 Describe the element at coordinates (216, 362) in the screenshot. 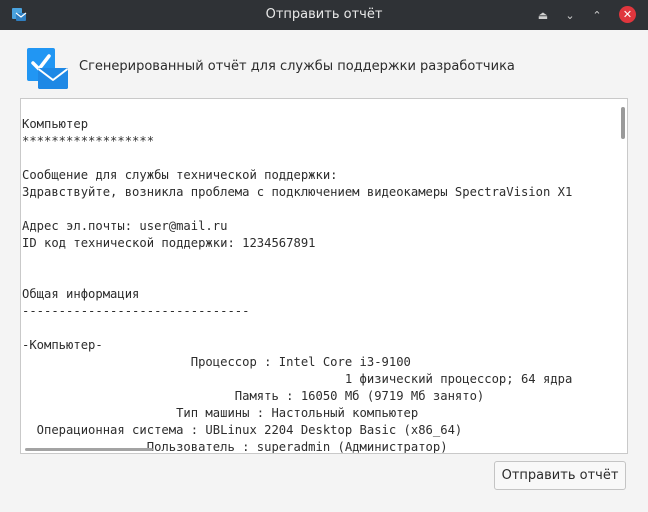

I see `report-line: Процессор : Intel Core i3-9100` at that location.